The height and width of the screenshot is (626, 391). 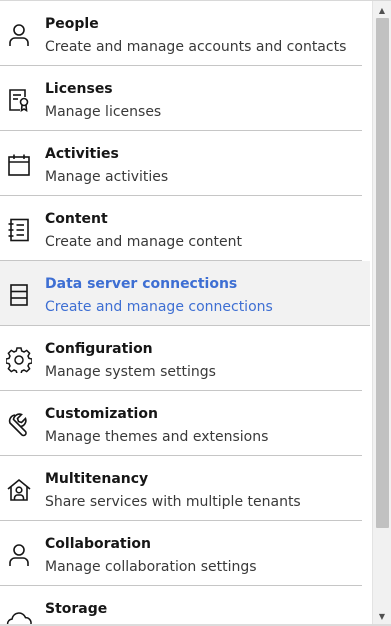 What do you see at coordinates (79, 89) in the screenshot?
I see `menu-item-title: Licenses` at bounding box center [79, 89].